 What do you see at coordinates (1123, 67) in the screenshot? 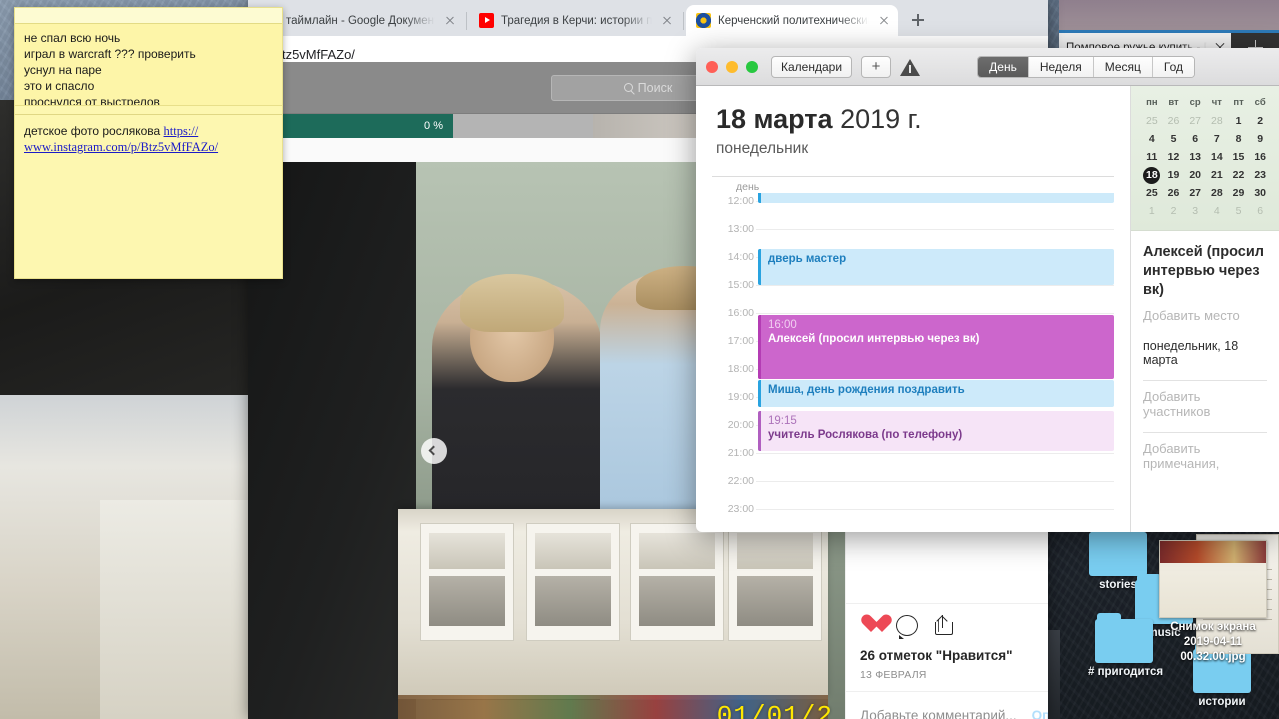
I see `tab-month: Месяц` at bounding box center [1123, 67].